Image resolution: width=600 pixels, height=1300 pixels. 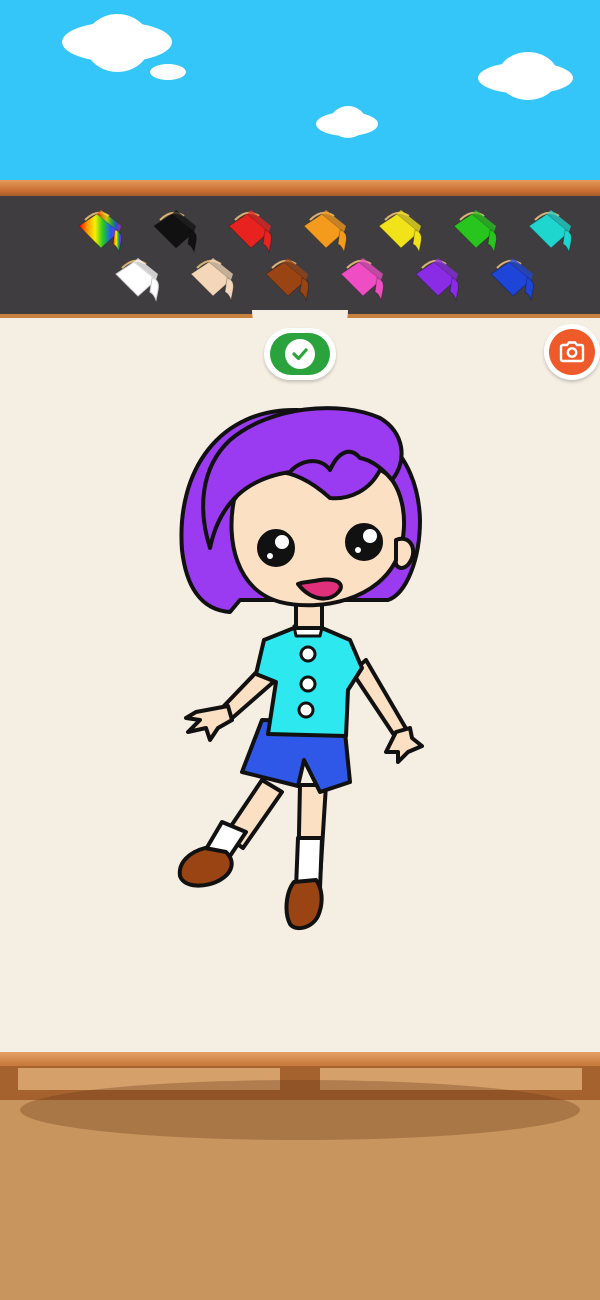 I want to click on paint-bucket-yellow, so click(x=403, y=231).